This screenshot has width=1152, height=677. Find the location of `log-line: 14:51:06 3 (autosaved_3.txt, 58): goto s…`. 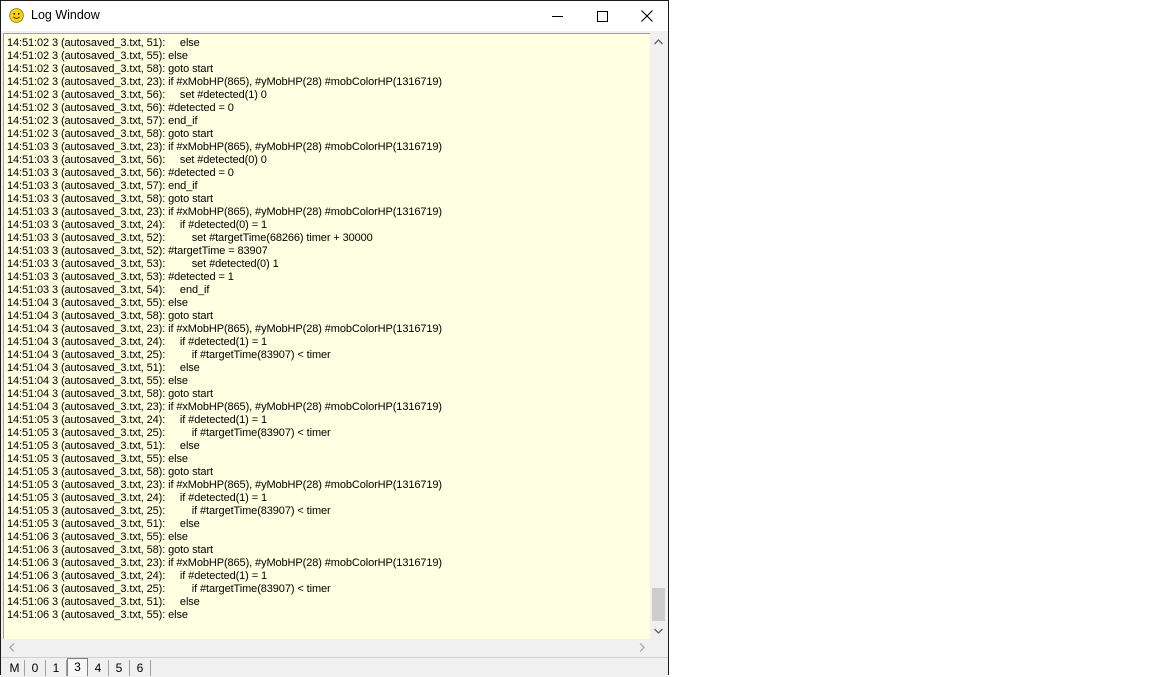

log-line: 14:51:06 3 (autosaved_3.txt, 58): goto s… is located at coordinates (110, 550).